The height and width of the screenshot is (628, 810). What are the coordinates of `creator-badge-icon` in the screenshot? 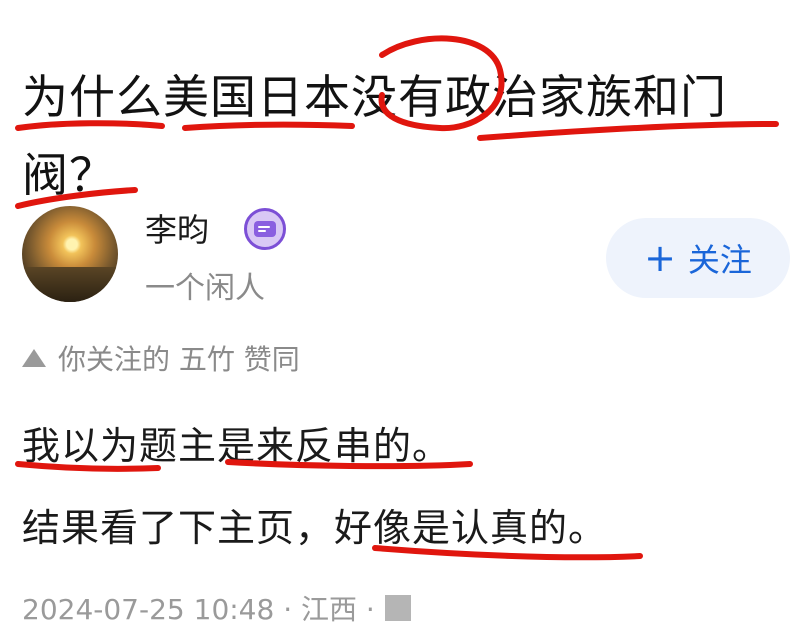 It's located at (265, 229).